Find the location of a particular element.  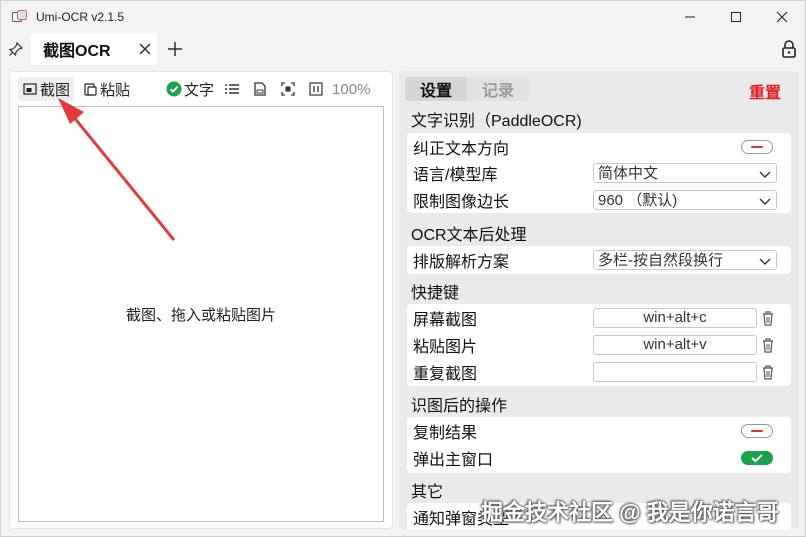

correct-direction-label: 纠正文本方向 is located at coordinates (461, 149).